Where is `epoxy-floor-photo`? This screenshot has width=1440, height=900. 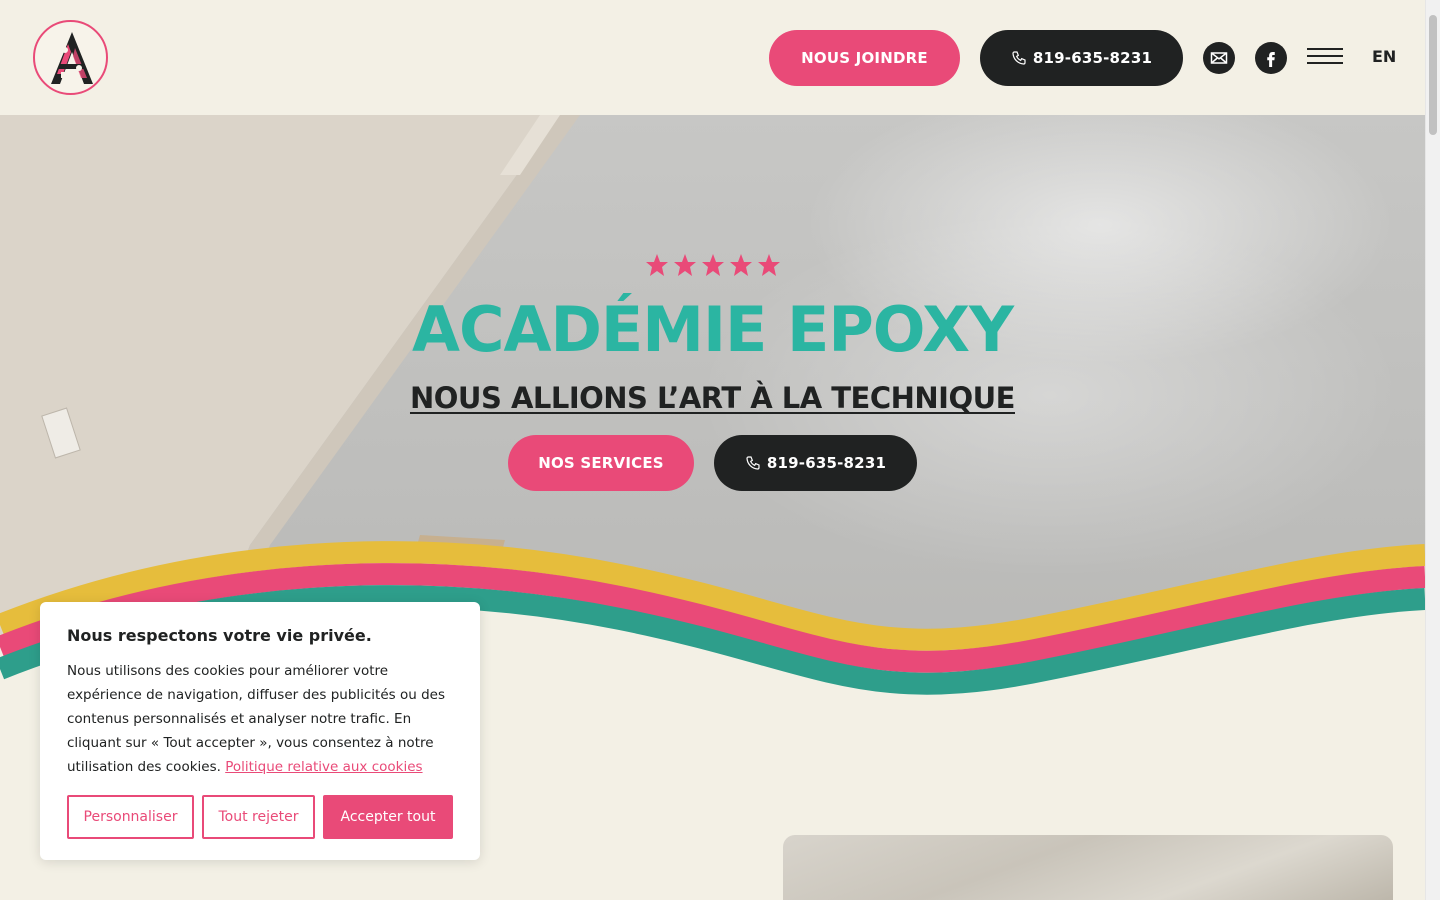 epoxy-floor-photo is located at coordinates (1088, 867).